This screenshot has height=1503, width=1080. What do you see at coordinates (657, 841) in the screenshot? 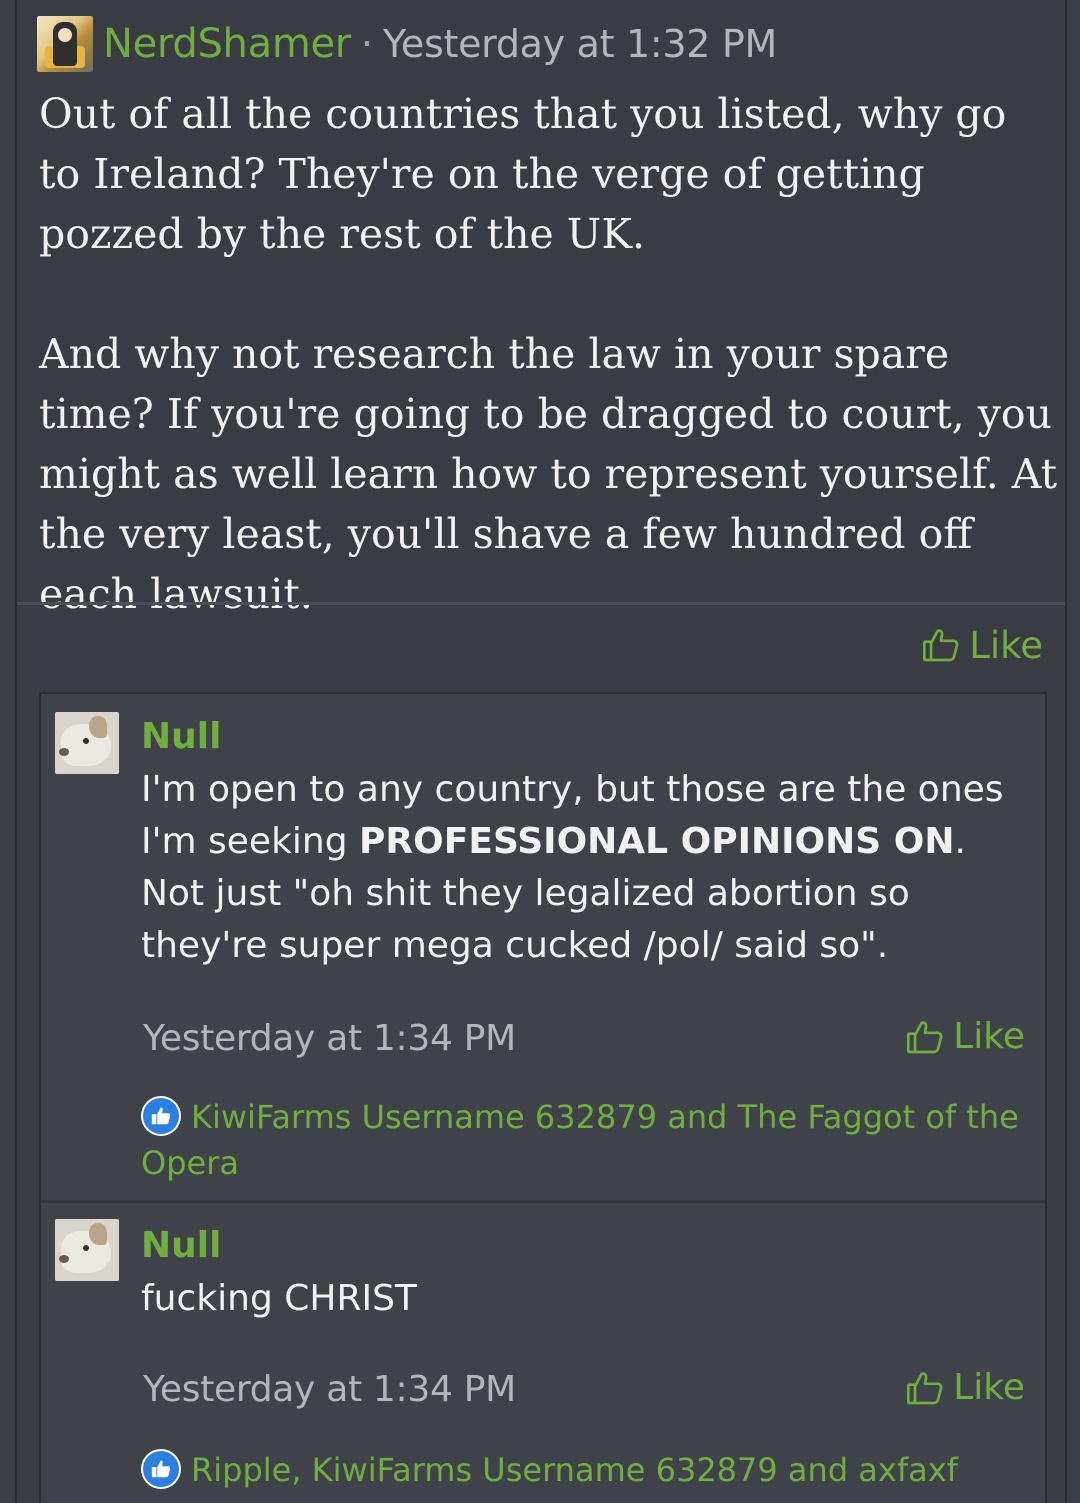
I see `comment-text-bold: PROFESSIONAL OPINIONS ON` at bounding box center [657, 841].